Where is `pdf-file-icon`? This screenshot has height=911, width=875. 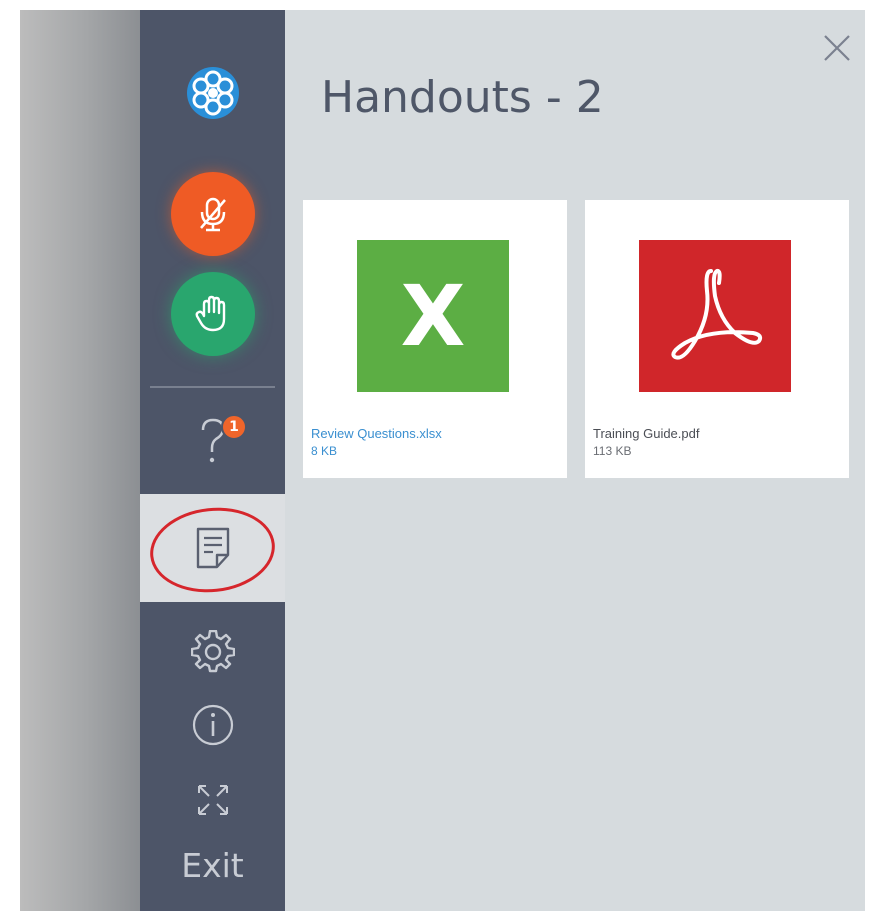 pdf-file-icon is located at coordinates (715, 316).